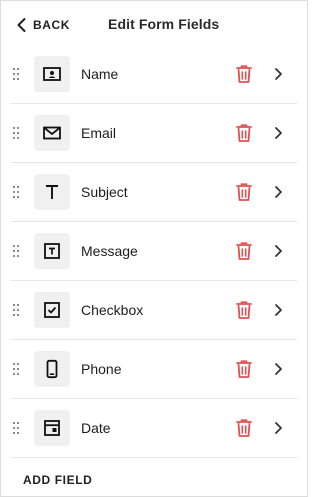 This screenshot has width=320, height=497. What do you see at coordinates (100, 74) in the screenshot?
I see `field-label: Name` at bounding box center [100, 74].